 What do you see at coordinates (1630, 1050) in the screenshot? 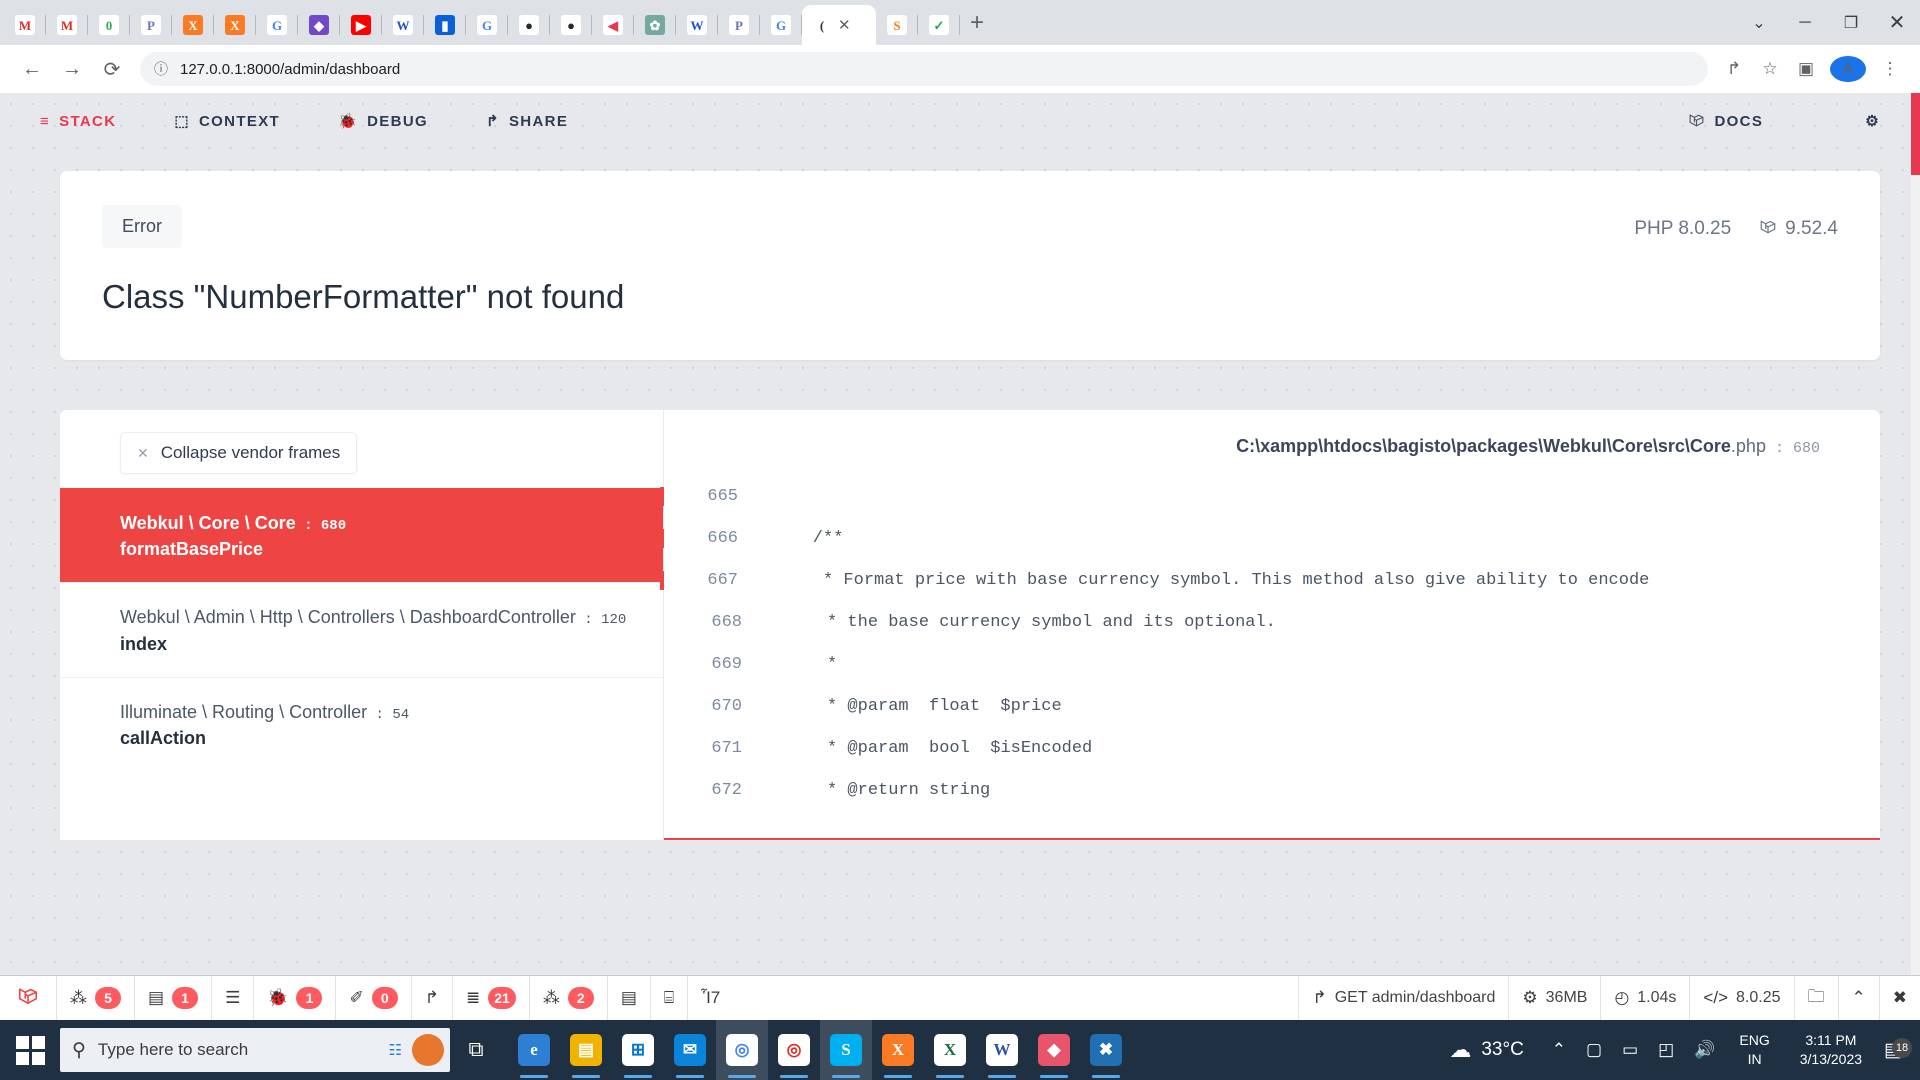
I see `battery-icon: ▭` at bounding box center [1630, 1050].